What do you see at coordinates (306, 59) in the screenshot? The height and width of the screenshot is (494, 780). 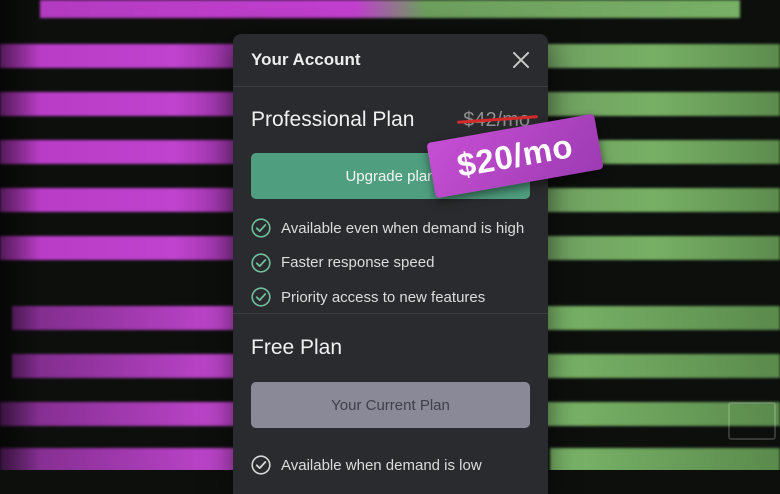 I see `modal-title: Your Account` at bounding box center [306, 59].